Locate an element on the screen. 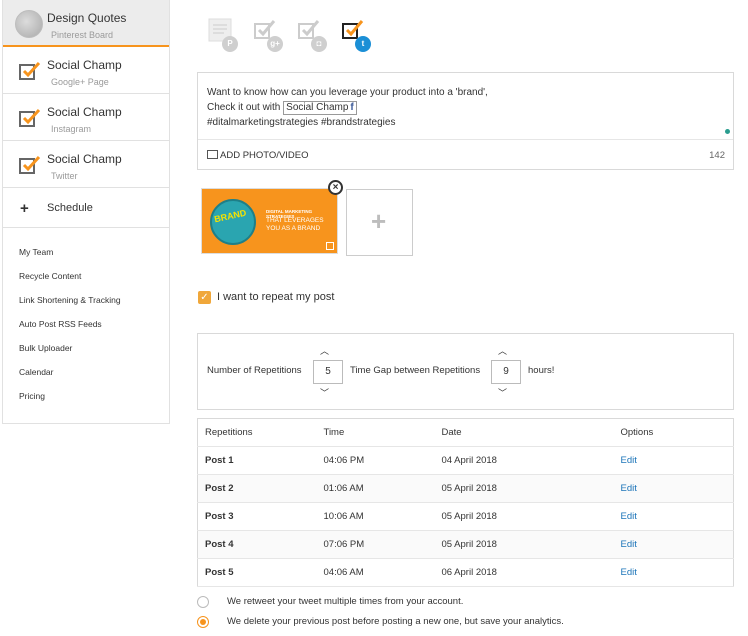 The height and width of the screenshot is (636, 748). twitter-badge: t is located at coordinates (363, 44).